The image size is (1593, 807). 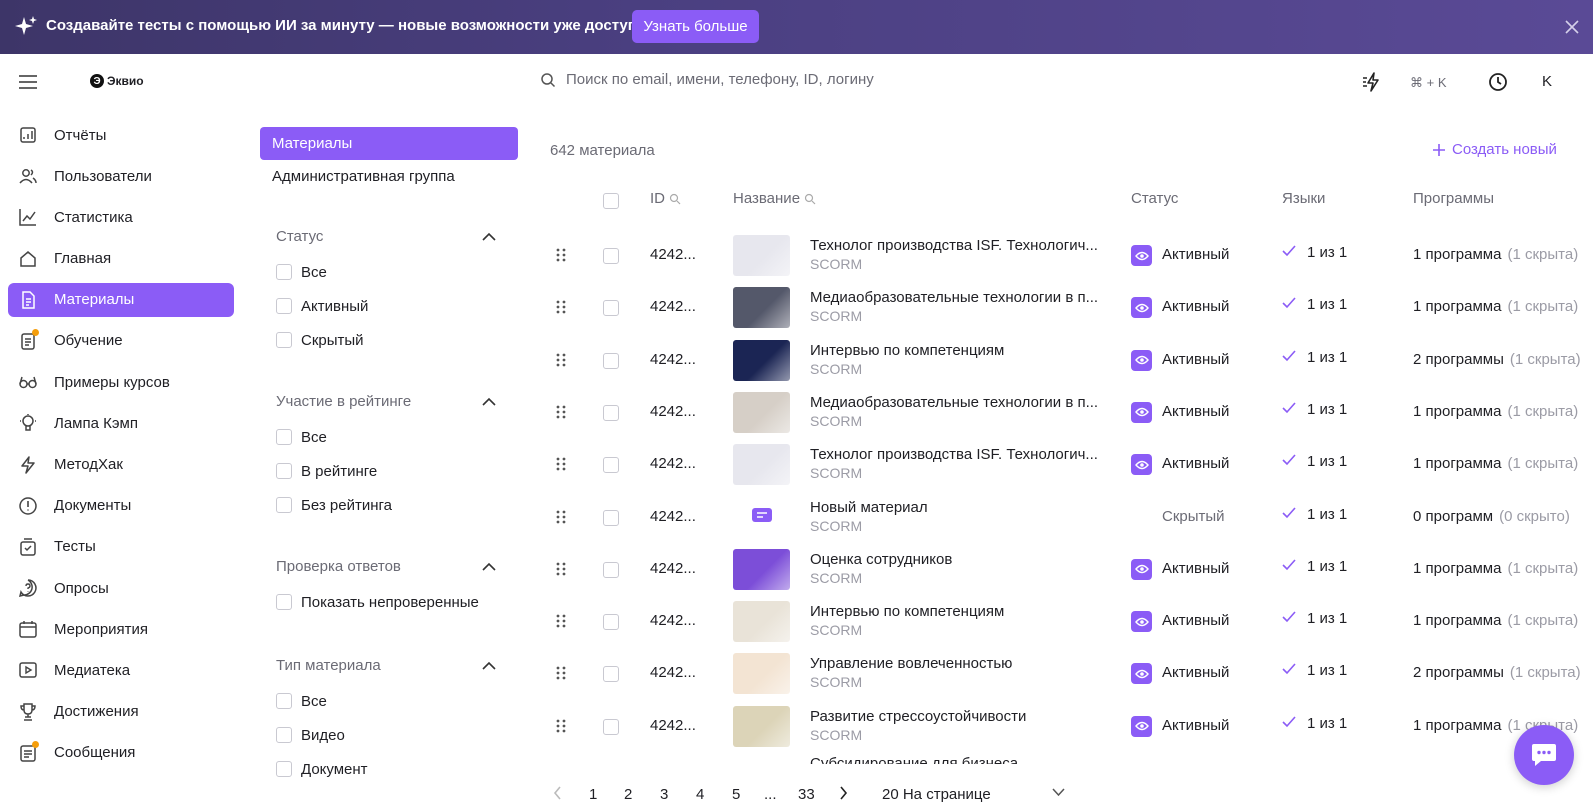 What do you see at coordinates (955, 663) in the screenshot?
I see `material-title: Управление вовлеченностью` at bounding box center [955, 663].